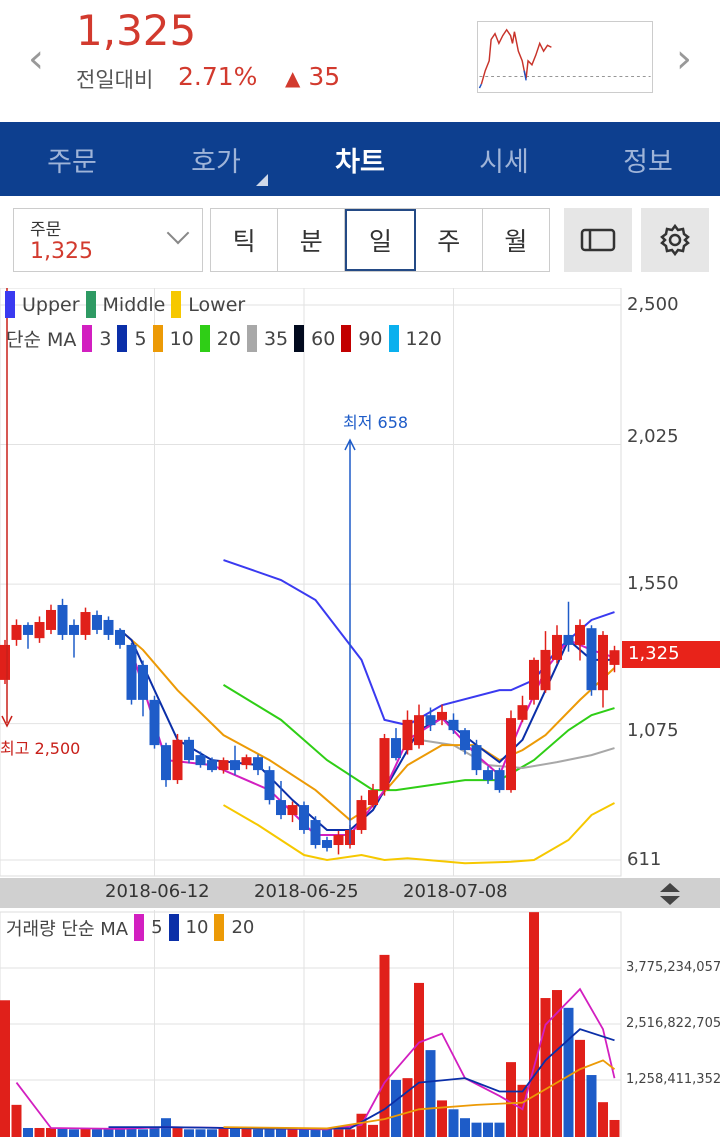 This screenshot has width=720, height=1137. I want to click on vma20-swatch, so click(219, 927).